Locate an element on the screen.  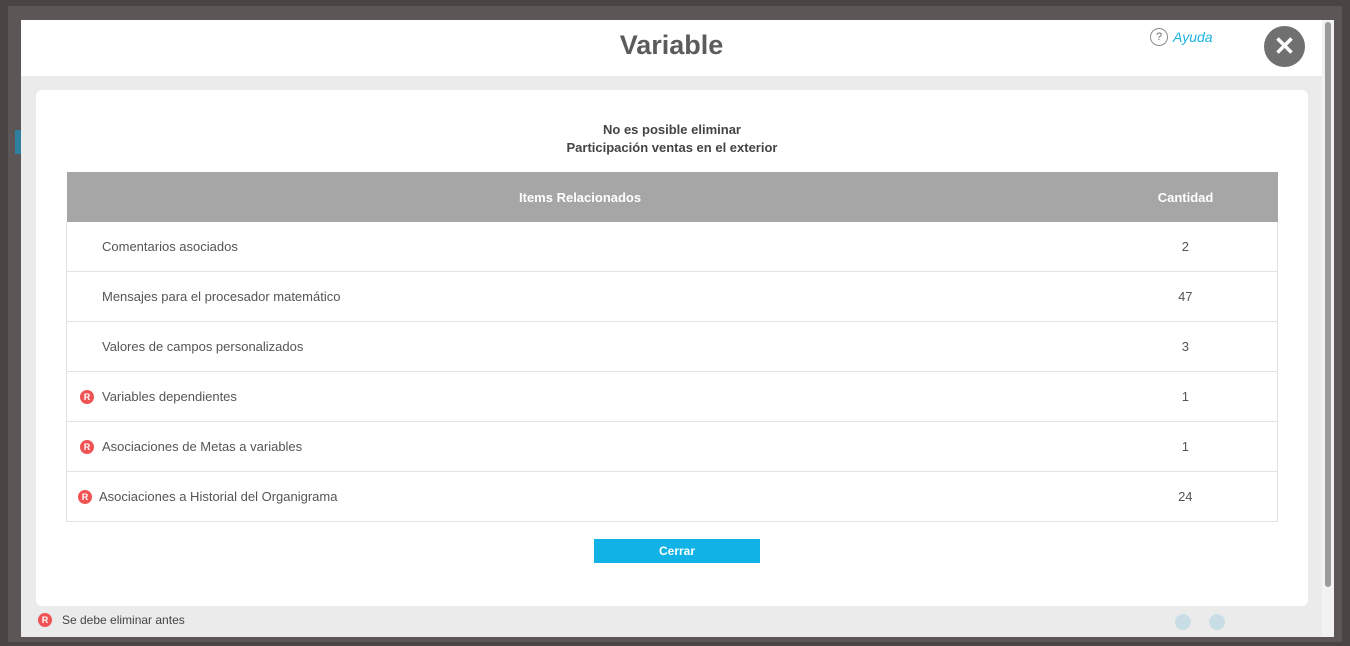
table-header-row: Items Relacionados Cantidad is located at coordinates (672, 197).